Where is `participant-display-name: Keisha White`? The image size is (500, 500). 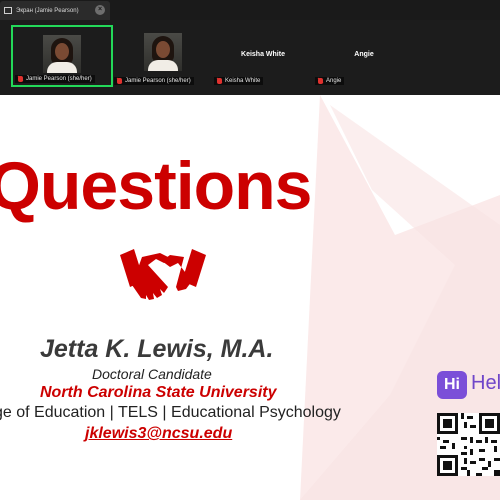
participant-display-name: Keisha White is located at coordinates (263, 54).